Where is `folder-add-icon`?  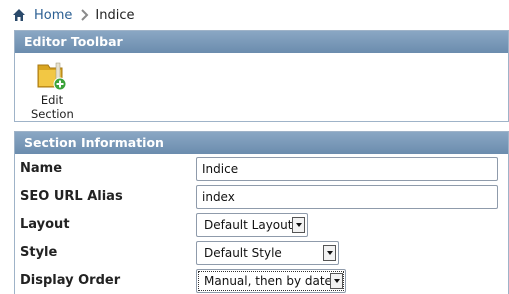 folder-add-icon is located at coordinates (52, 76).